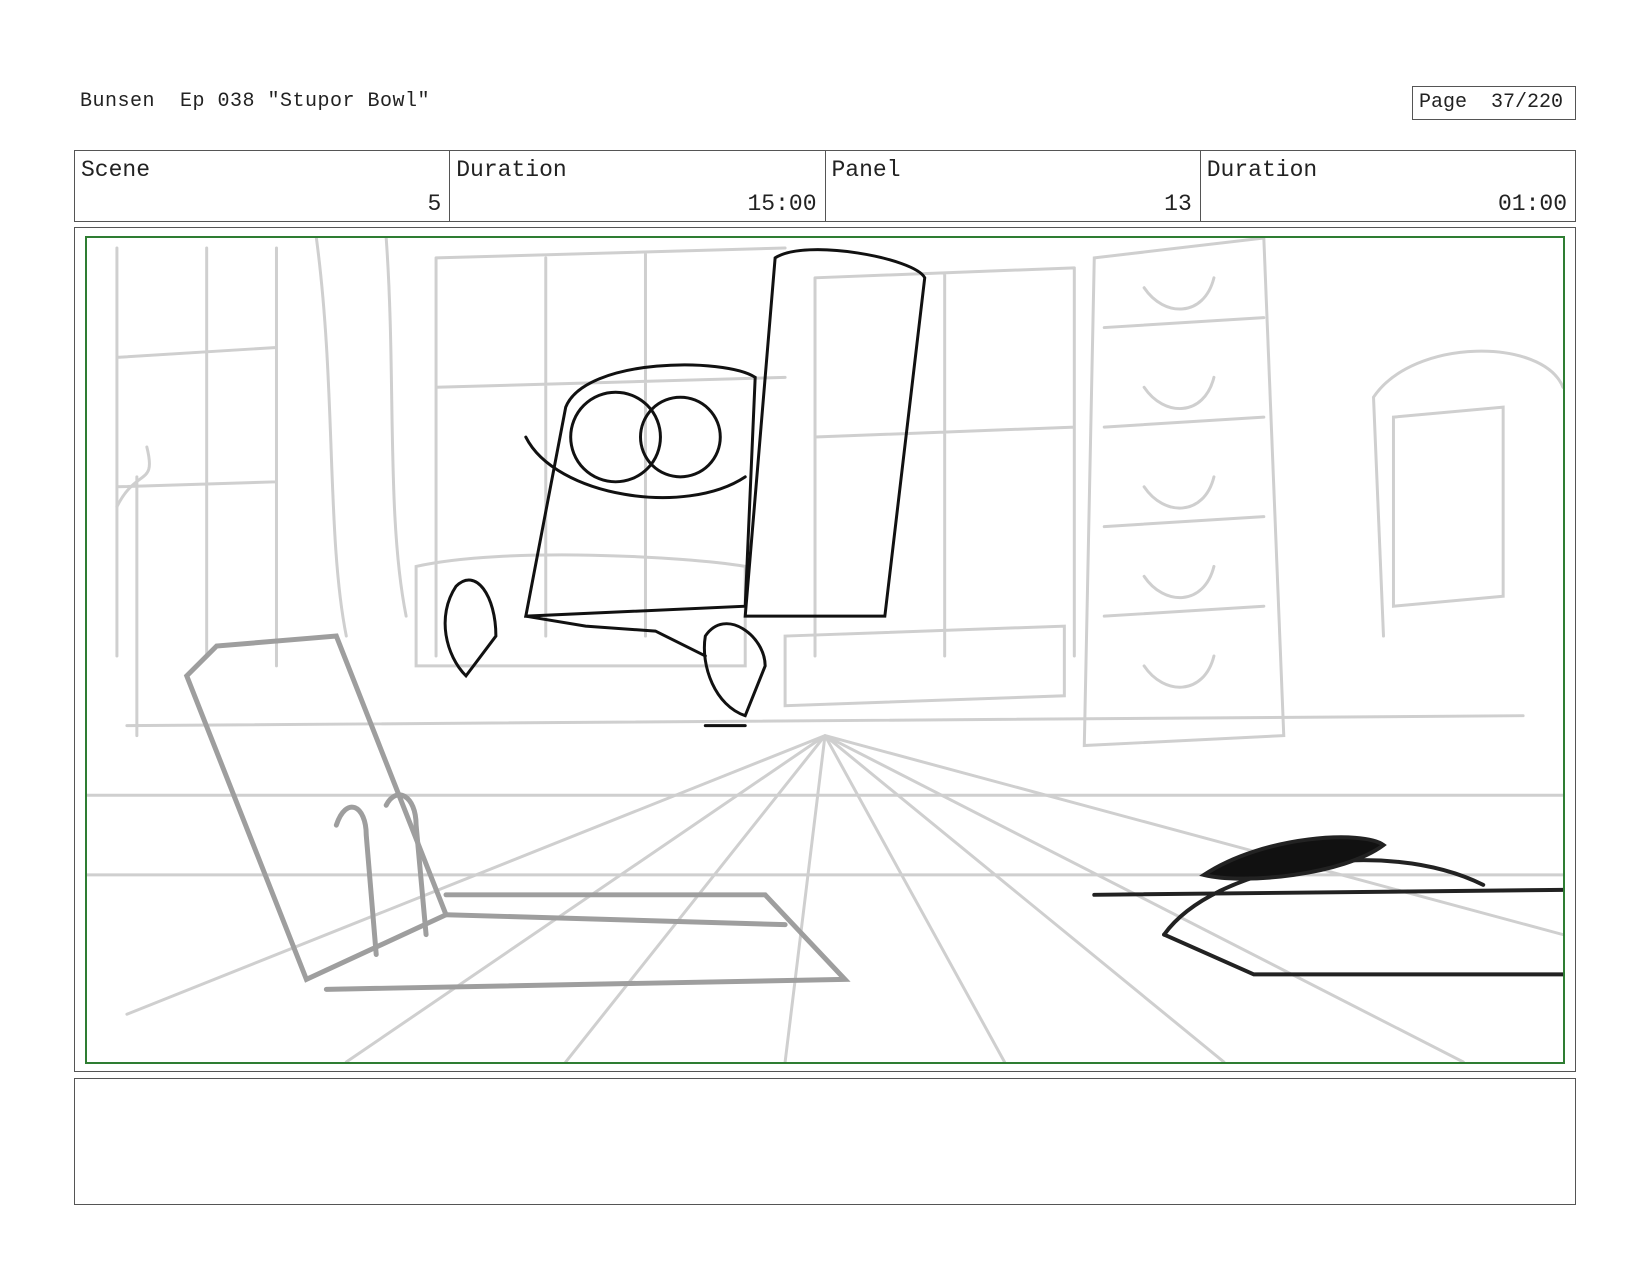 The width and height of the screenshot is (1648, 1276). I want to click on page-indicator: Page 37/220, so click(1494, 103).